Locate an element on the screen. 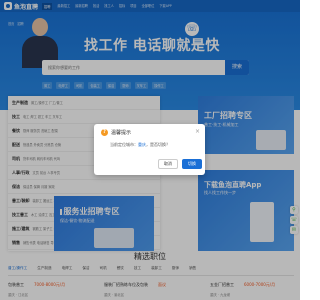  switch-button: 切换 is located at coordinates (192, 164).